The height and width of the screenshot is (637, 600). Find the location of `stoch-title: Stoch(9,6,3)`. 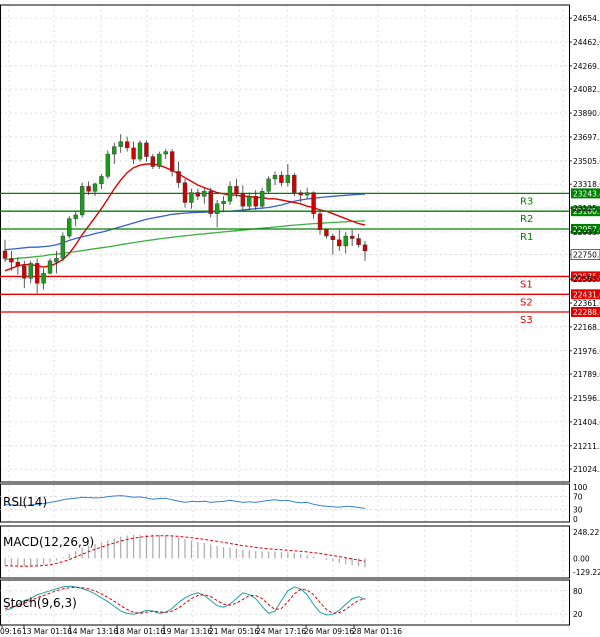

stoch-title: Stoch(9,6,3) is located at coordinates (40, 603).